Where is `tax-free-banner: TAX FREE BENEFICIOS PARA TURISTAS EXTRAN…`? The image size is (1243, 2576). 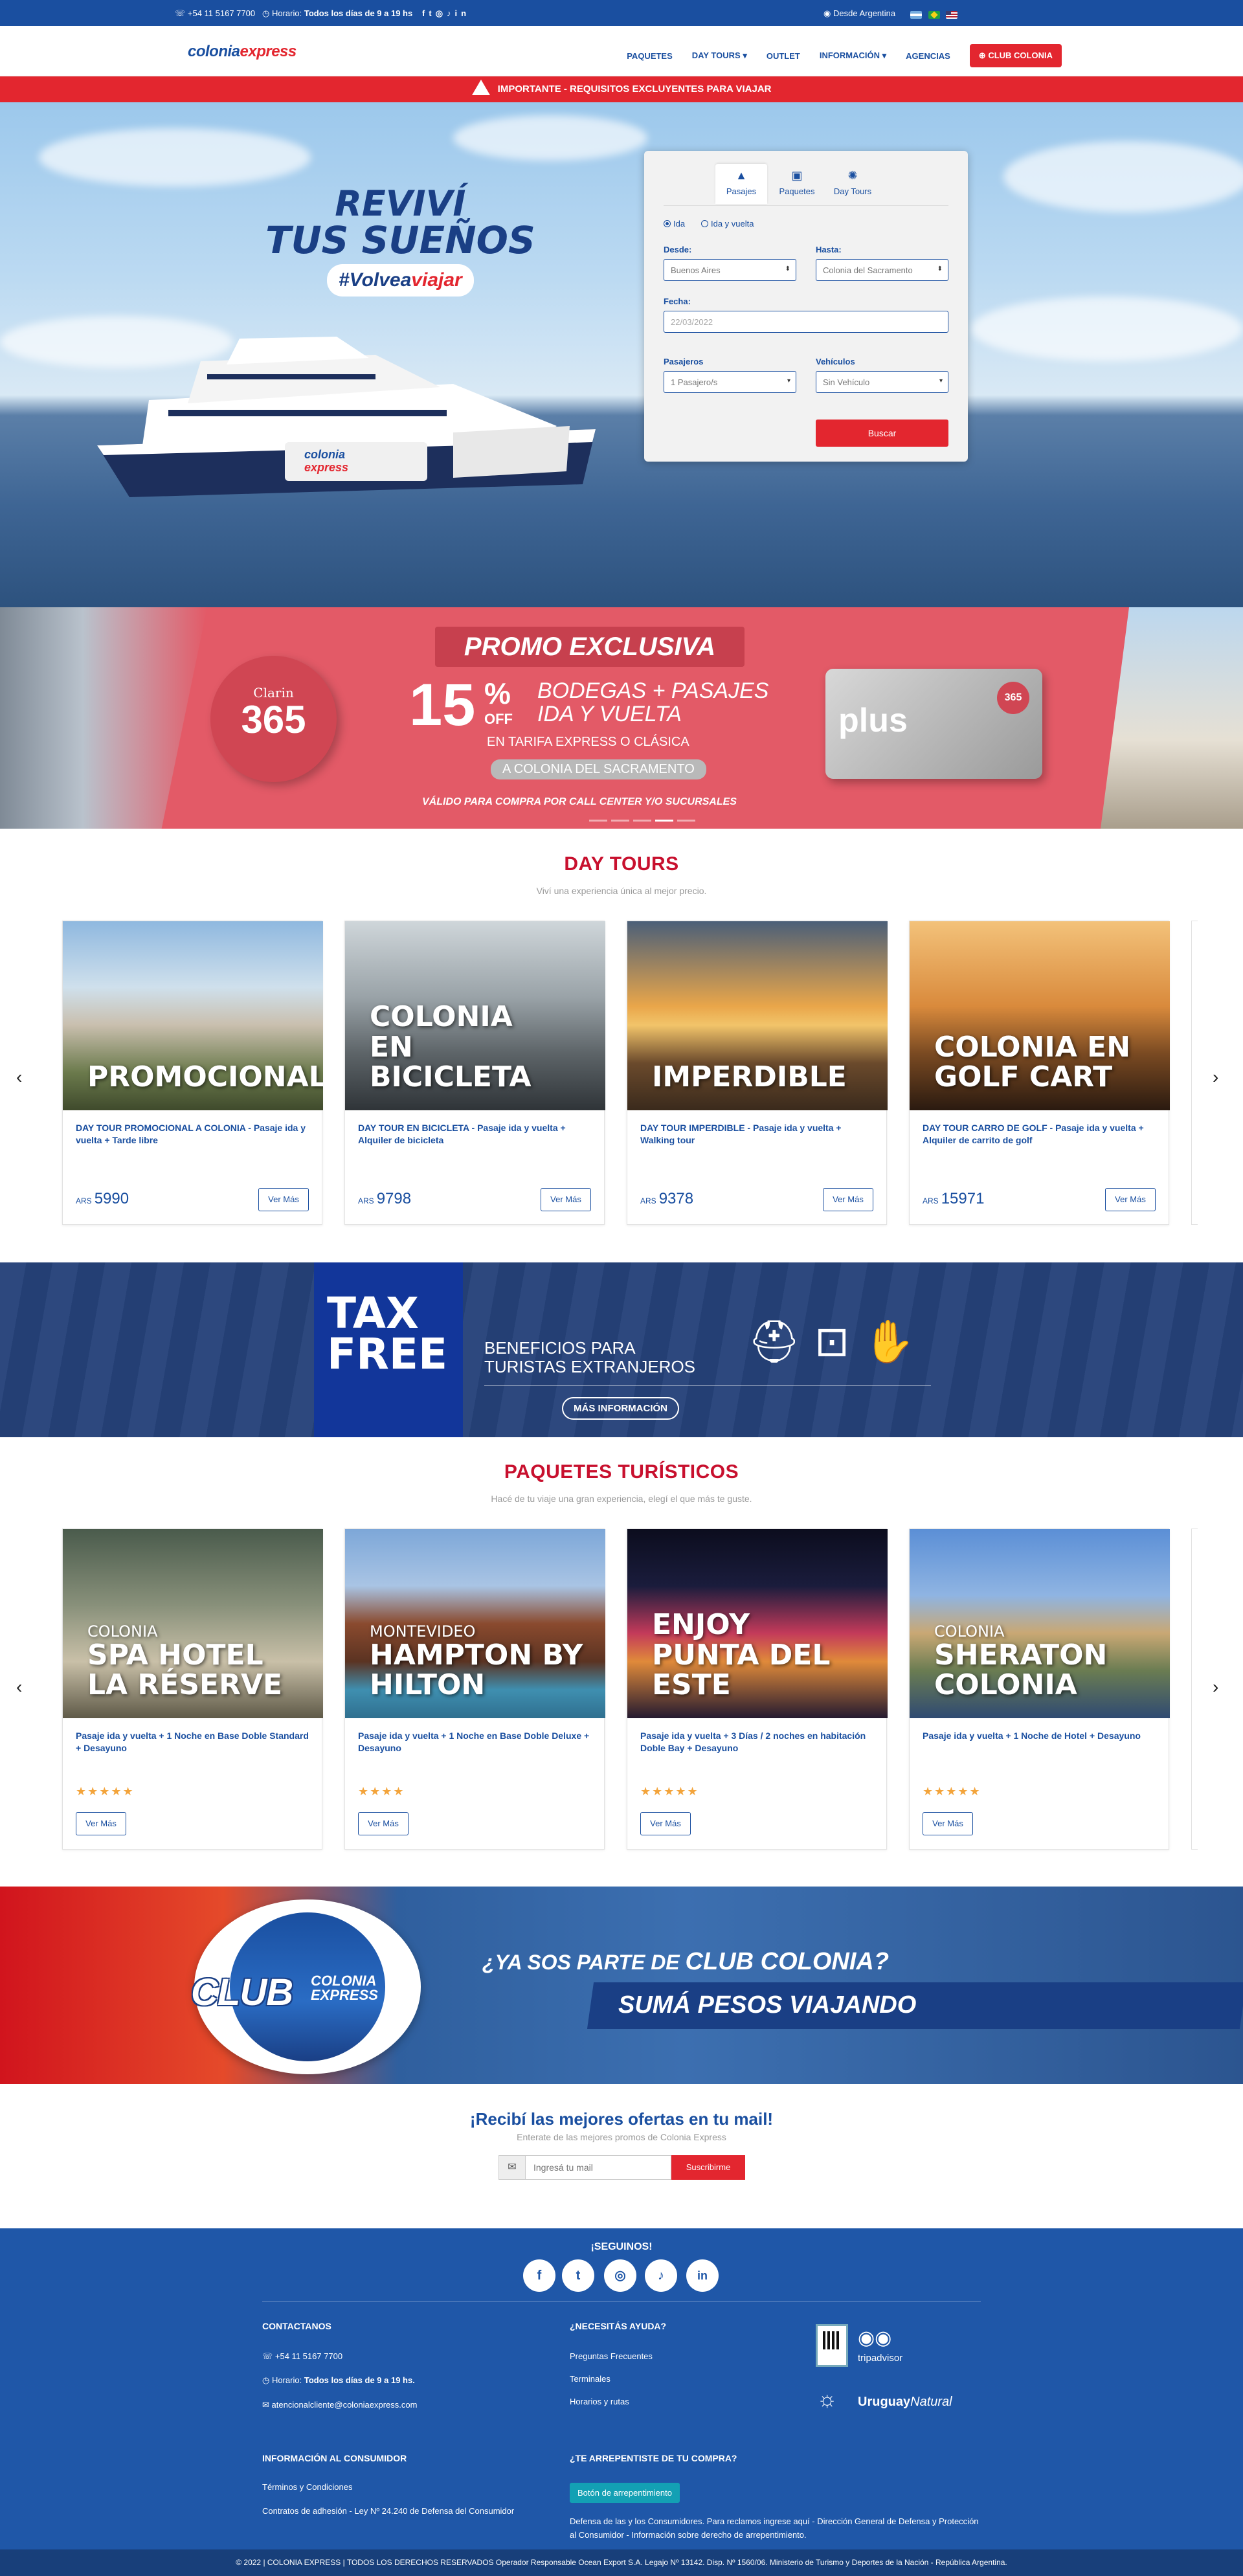
tax-free-banner: TAX FREE BENEFICIOS PARA TURISTAS EXTRAN… is located at coordinates (621, 1349).